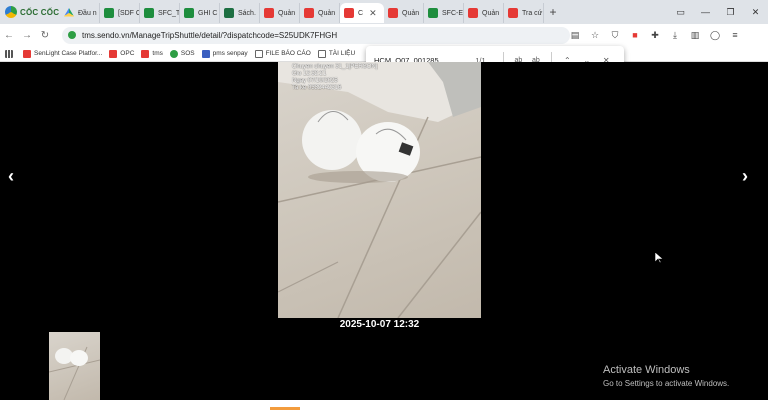  I want to click on tab-search-icon: ▭, so click(680, 12).